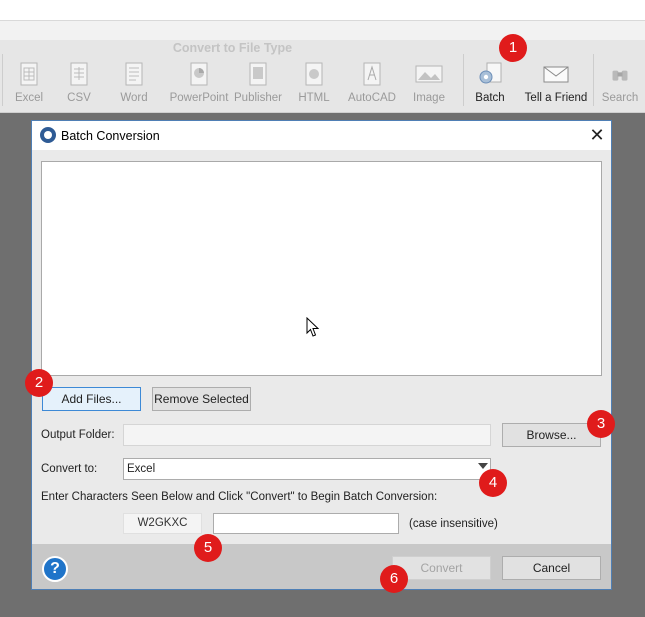 Image resolution: width=645 pixels, height=617 pixels. I want to click on output-folder-field, so click(307, 435).